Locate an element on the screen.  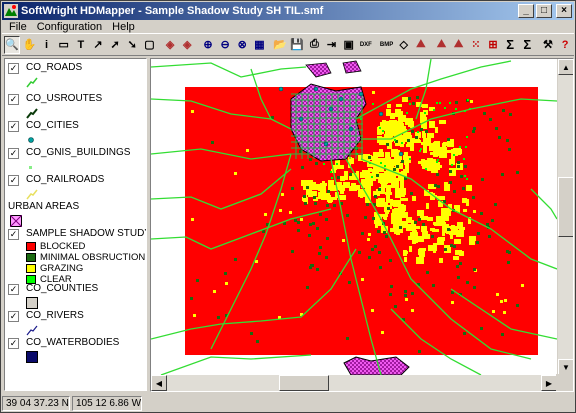
pointer-button: ➘ is located at coordinates (132, 45).